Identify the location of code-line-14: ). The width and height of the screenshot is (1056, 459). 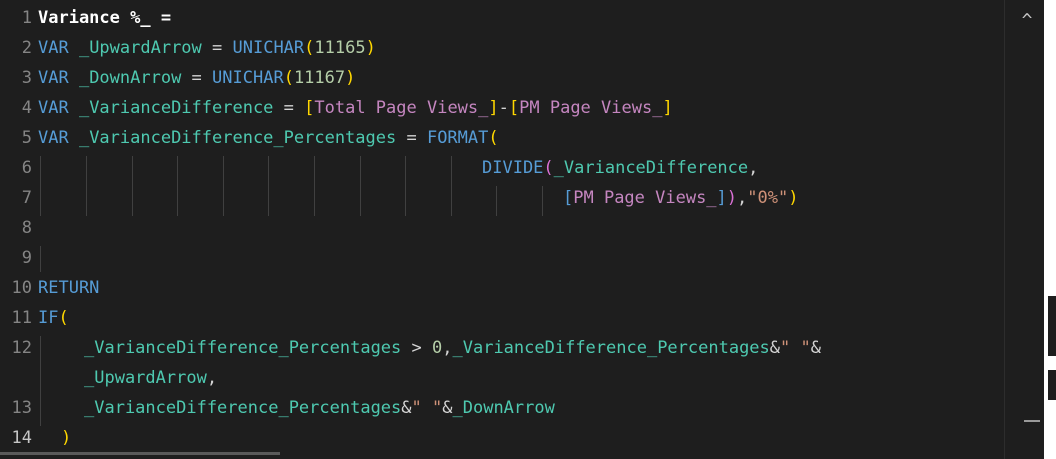
(66, 438).